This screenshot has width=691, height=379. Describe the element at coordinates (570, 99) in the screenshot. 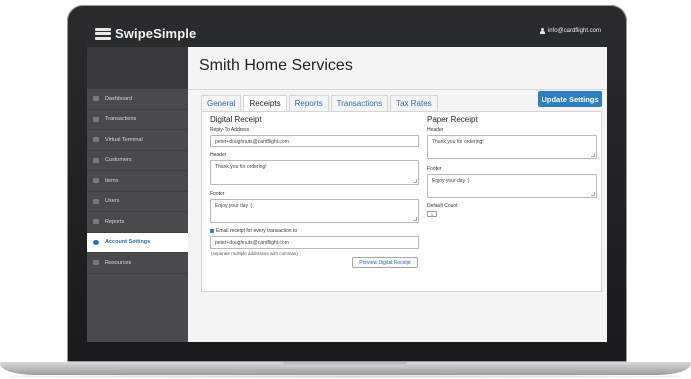

I see `update-settings-button: Update Settings` at that location.